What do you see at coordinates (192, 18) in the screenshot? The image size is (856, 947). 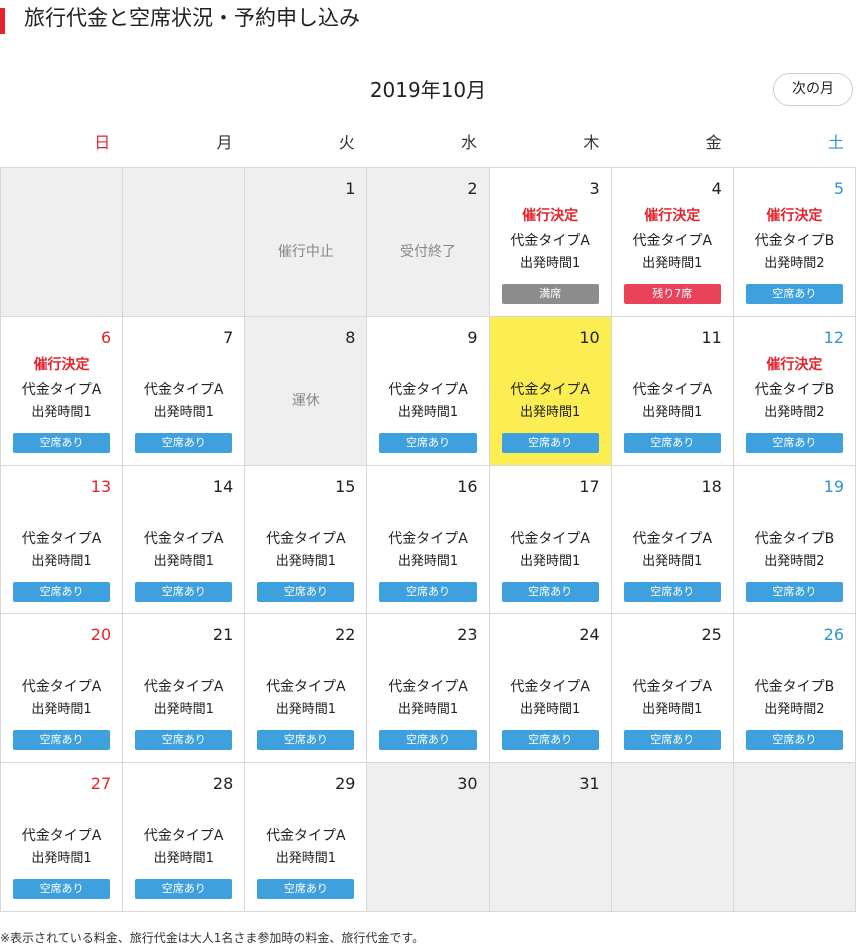 I see `page-title: 旅行代金と空席状況・予約申し込み` at bounding box center [192, 18].